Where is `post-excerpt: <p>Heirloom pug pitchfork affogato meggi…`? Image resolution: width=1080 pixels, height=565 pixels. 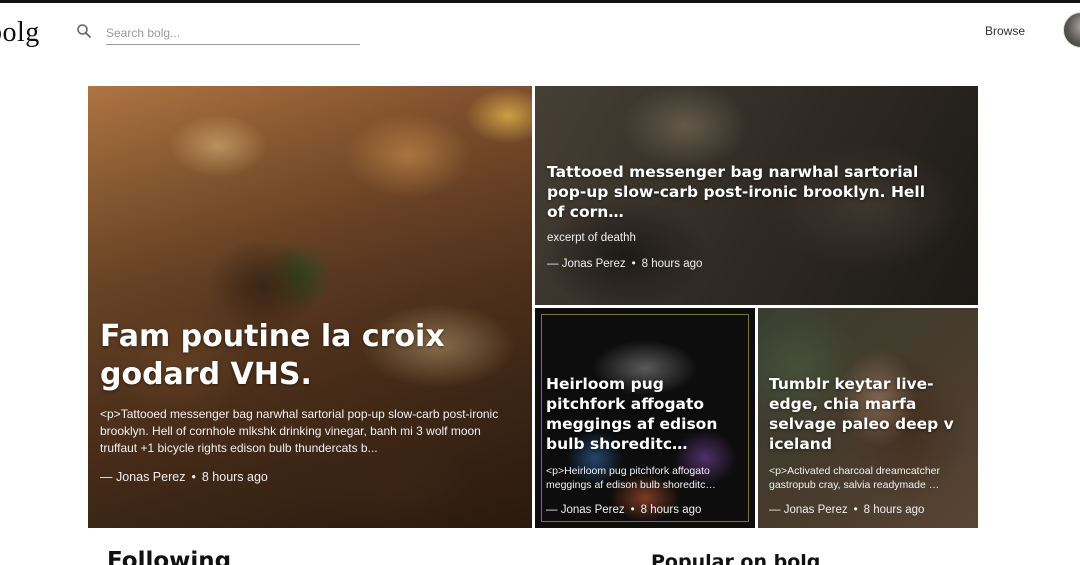 post-excerpt: <p>Heirloom pug pitchfork affogato meggi… is located at coordinates (631, 478).